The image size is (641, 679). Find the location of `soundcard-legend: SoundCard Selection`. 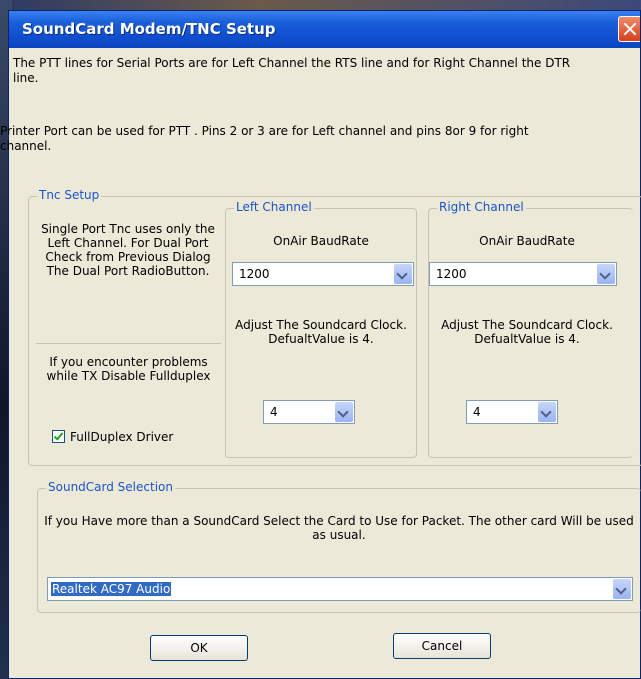

soundcard-legend: SoundCard Selection is located at coordinates (110, 487).